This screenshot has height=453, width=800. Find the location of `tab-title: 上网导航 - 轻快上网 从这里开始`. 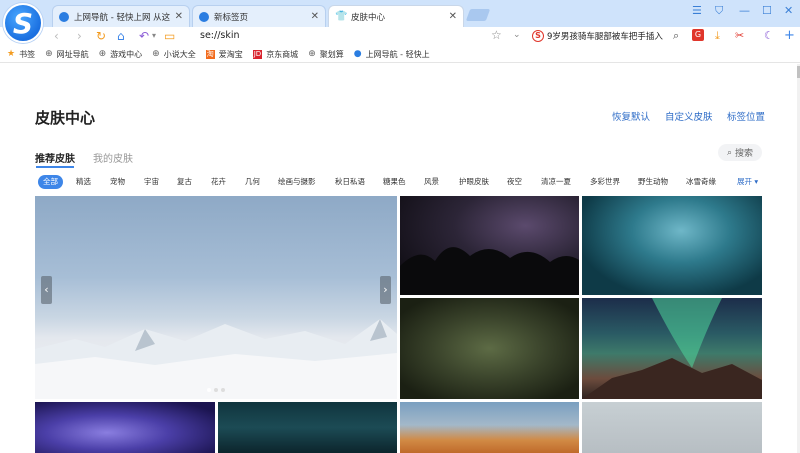

tab-title: 上网导航 - 轻快上网 从这里开始 is located at coordinates (122, 17).